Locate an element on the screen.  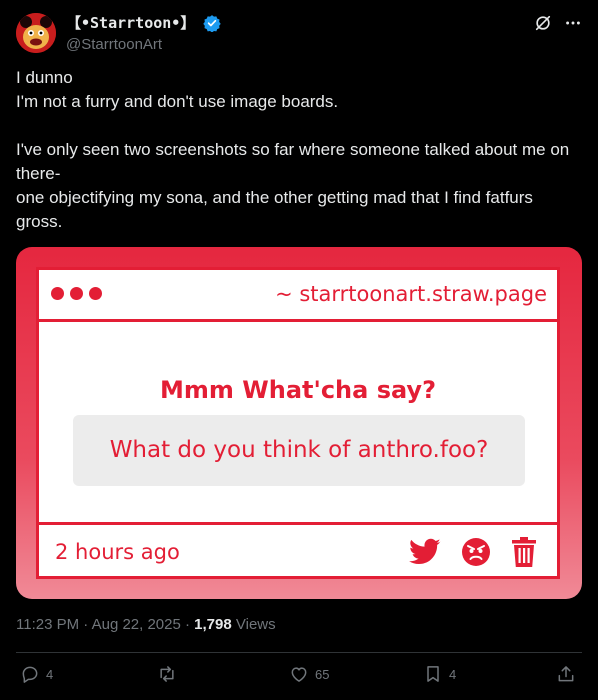
angry-face-icon is located at coordinates (476, 554).